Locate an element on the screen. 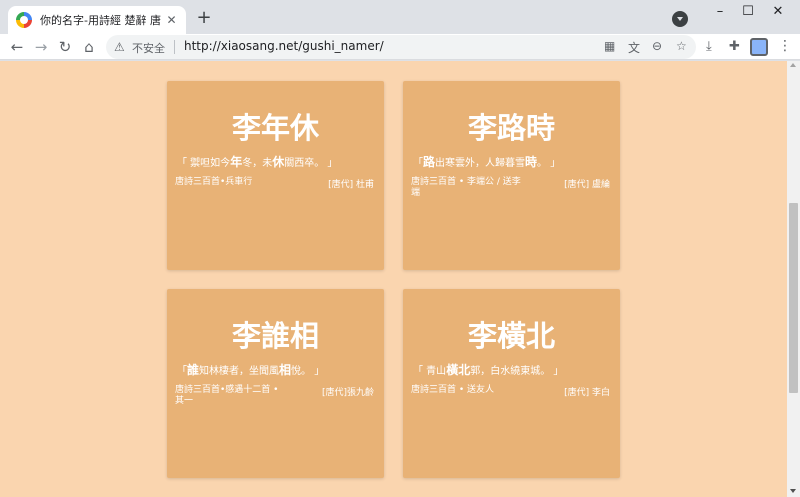  home-icon: ⌂ is located at coordinates (89, 47).